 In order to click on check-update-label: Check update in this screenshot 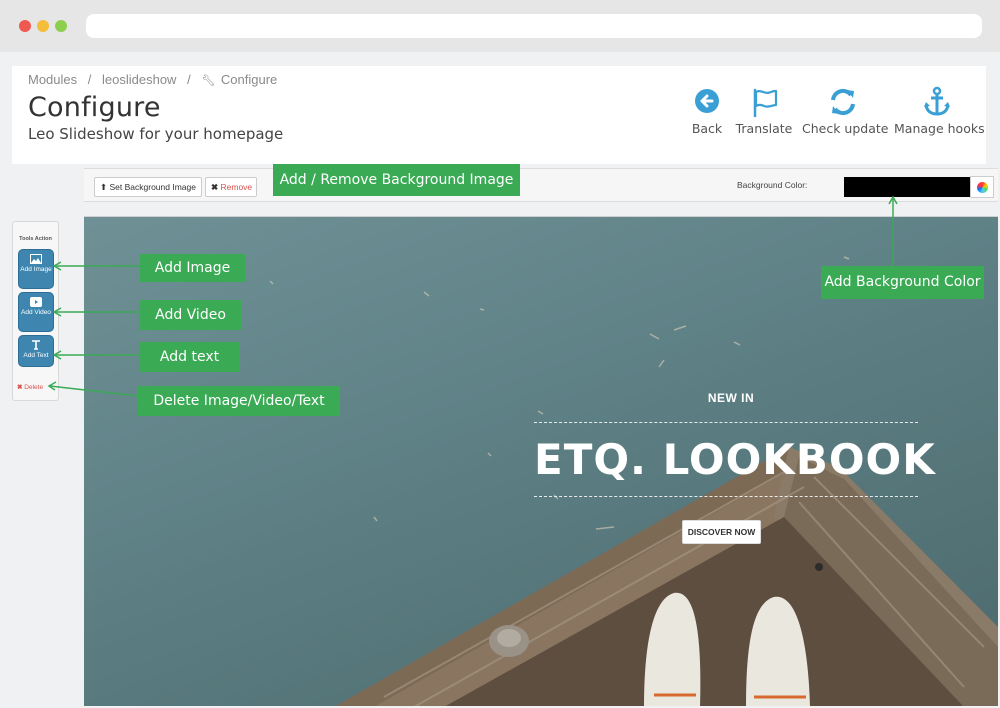, I will do `click(845, 128)`.